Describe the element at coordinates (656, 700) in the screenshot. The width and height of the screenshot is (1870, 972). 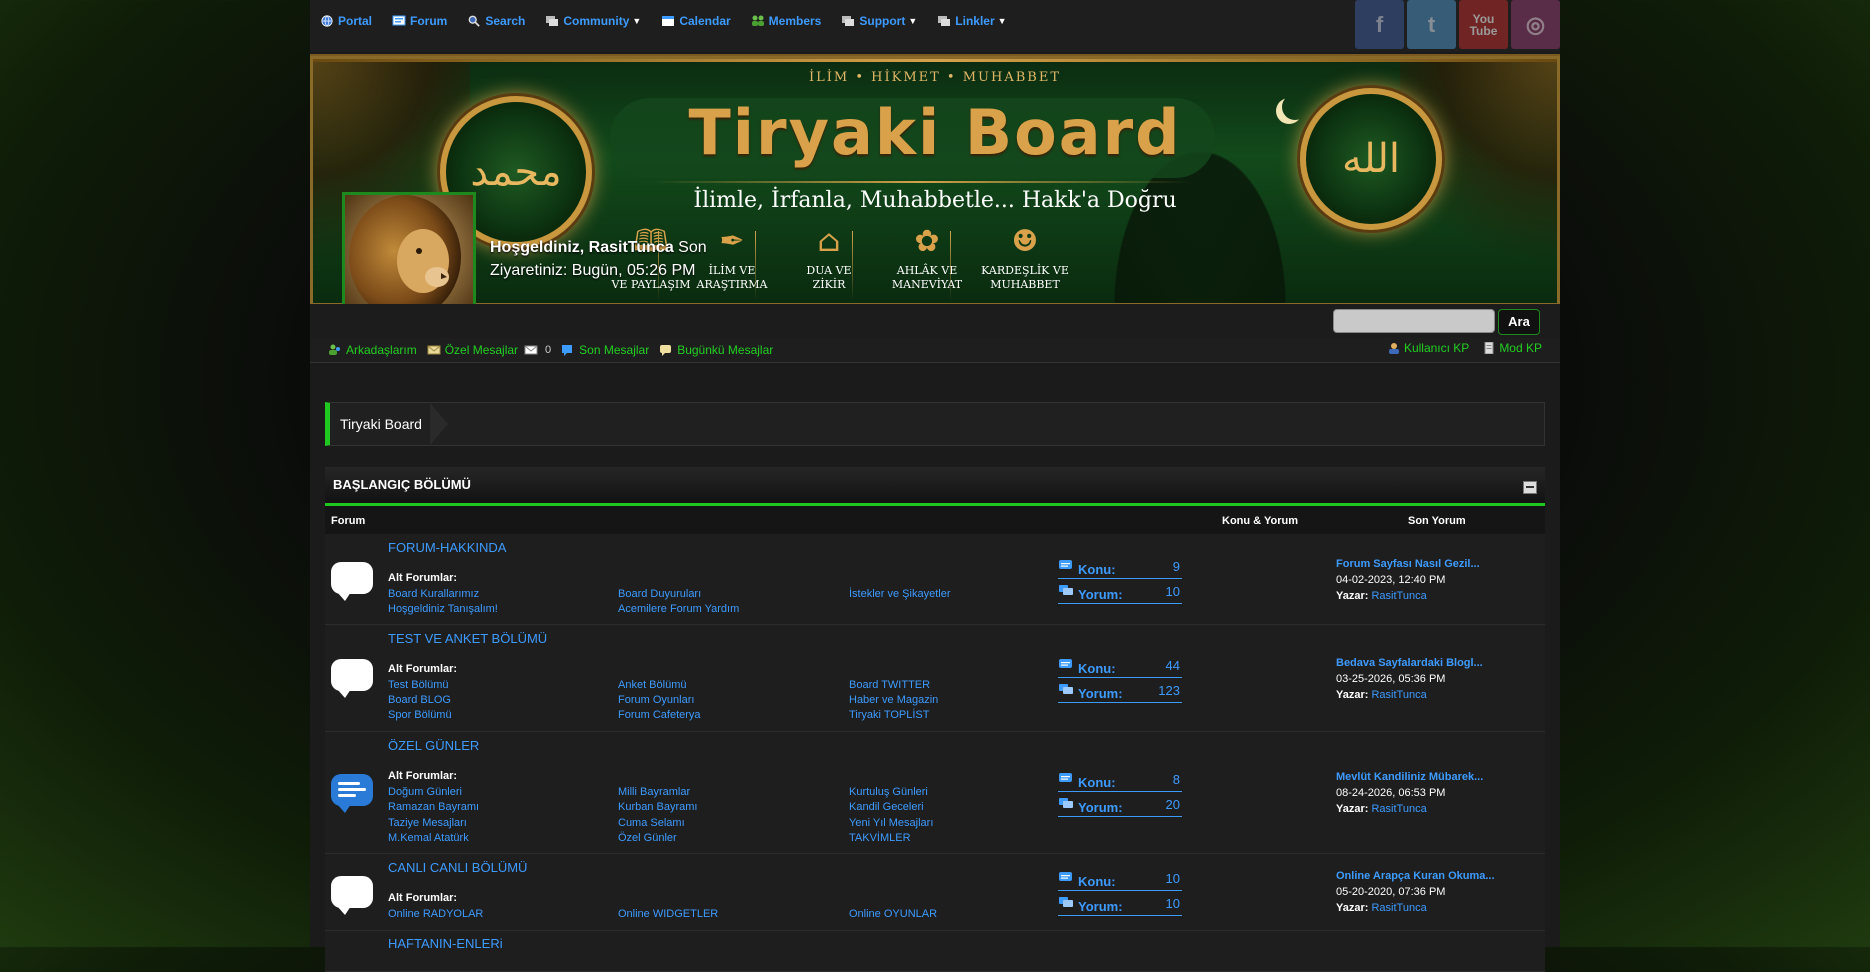
I see `subforum-link: Forum Oyunları` at that location.